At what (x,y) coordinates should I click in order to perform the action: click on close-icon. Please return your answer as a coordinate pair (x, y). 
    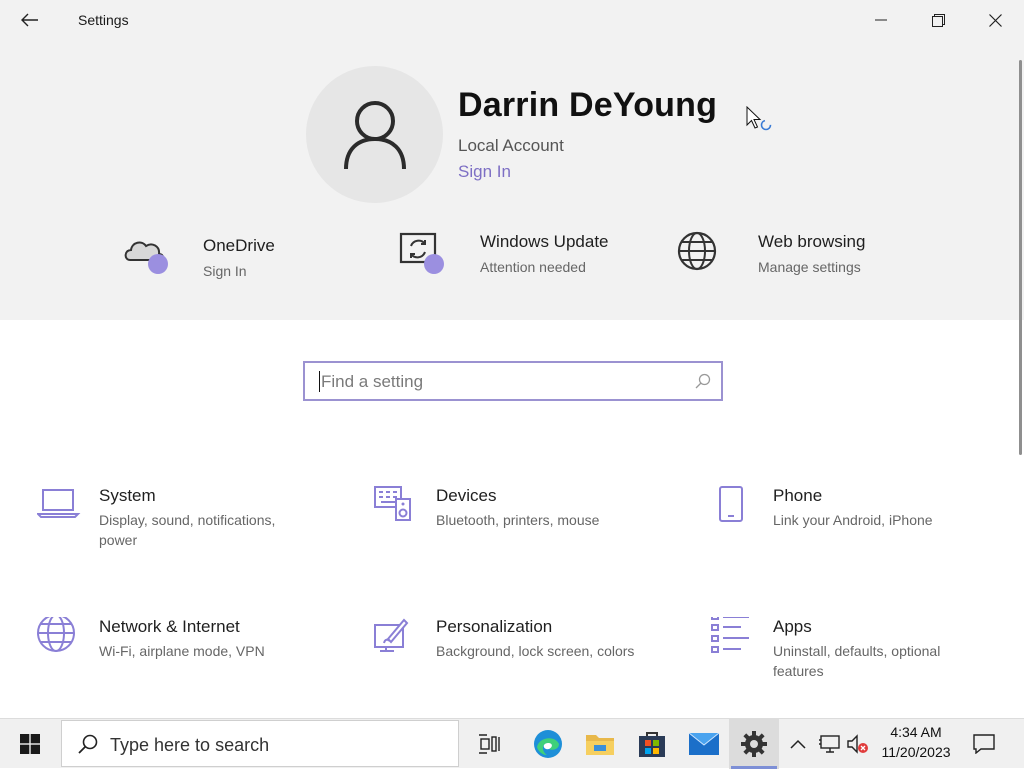
    Looking at the image, I should click on (995, 20).